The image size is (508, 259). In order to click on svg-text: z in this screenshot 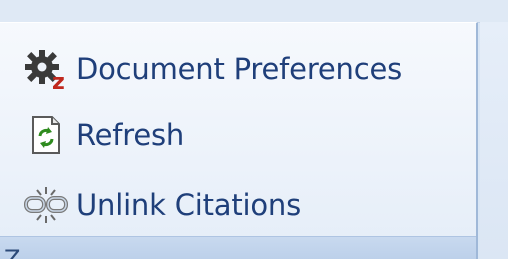, I will do `click(58, 80)`.